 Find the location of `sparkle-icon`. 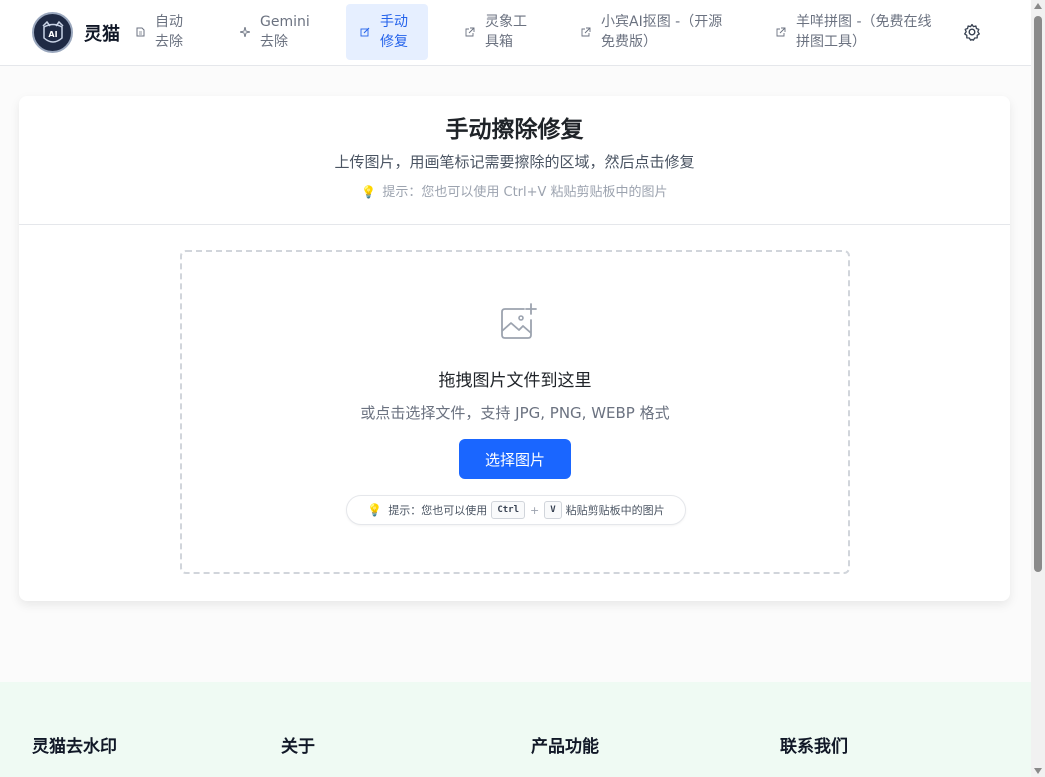

sparkle-icon is located at coordinates (245, 32).